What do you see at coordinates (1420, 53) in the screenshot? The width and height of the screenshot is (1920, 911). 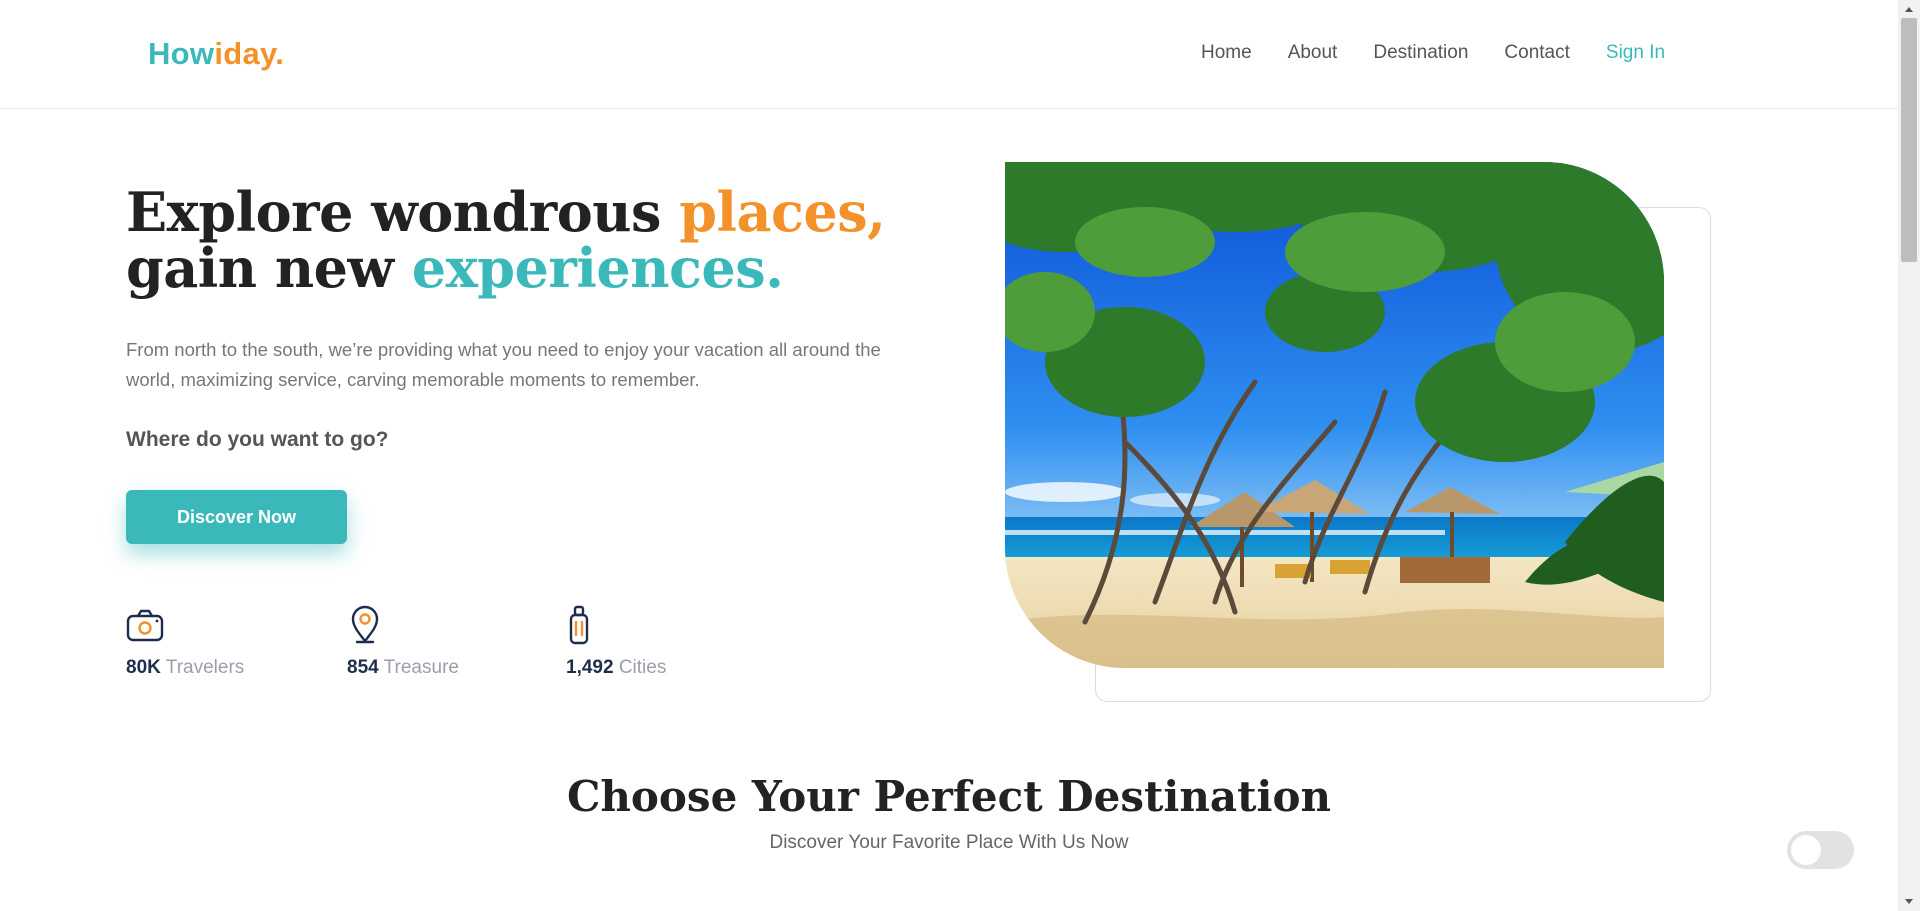 I see `nav-destination-link: Destination` at bounding box center [1420, 53].